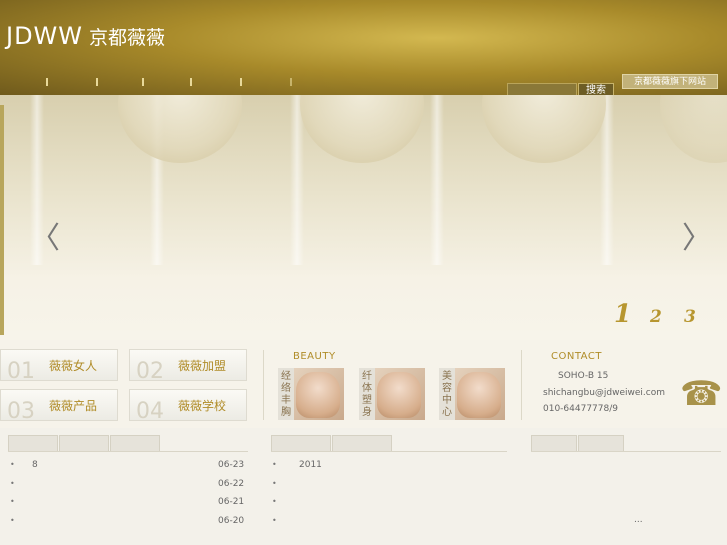 The width and height of the screenshot is (727, 545). What do you see at coordinates (604, 393) in the screenshot?
I see `contact-email: shichangbu@jdweiwei.com` at bounding box center [604, 393].